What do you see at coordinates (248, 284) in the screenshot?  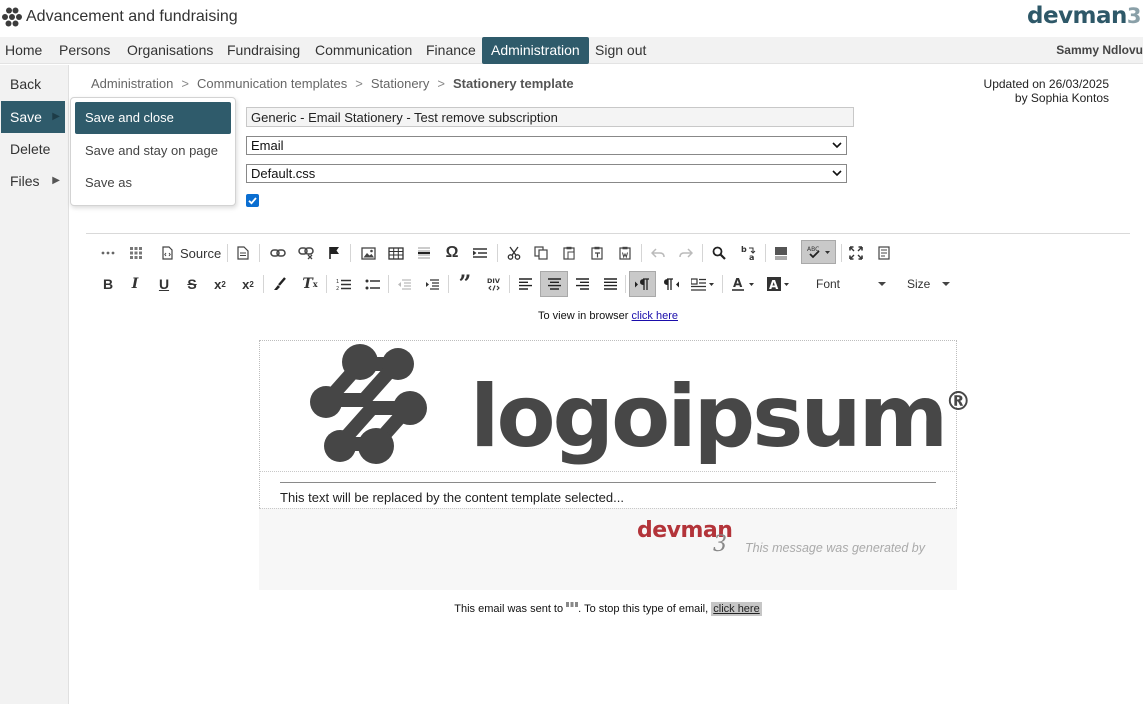 I see `superscript-icon: x2` at bounding box center [248, 284].